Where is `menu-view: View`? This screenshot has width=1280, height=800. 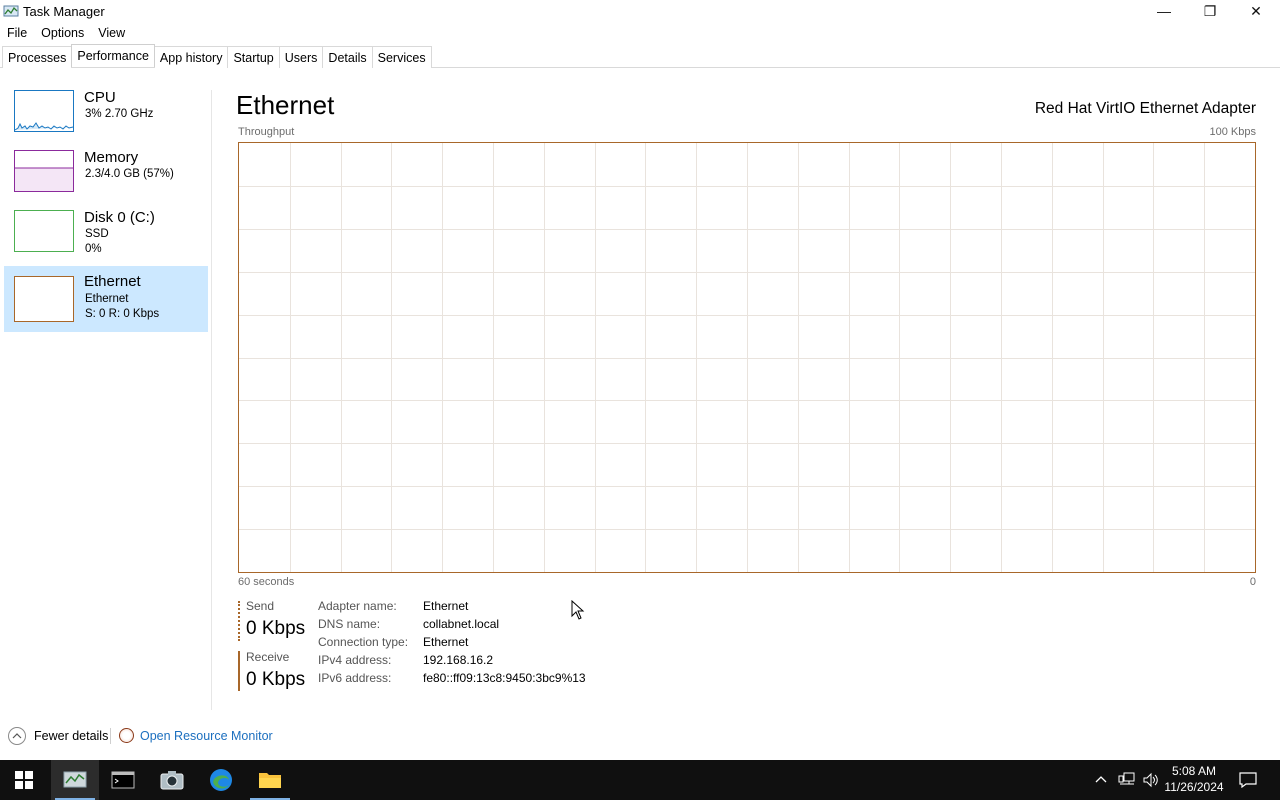
menu-view: View is located at coordinates (111, 33).